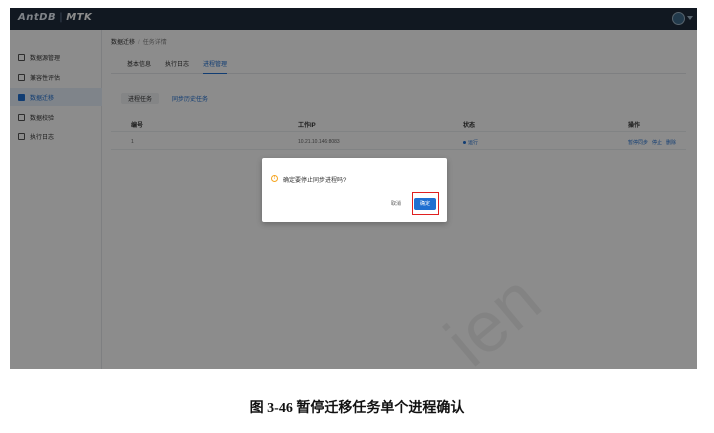 Image resolution: width=714 pixels, height=433 pixels. What do you see at coordinates (425, 203) in the screenshot?
I see `confirm-button-highlight` at bounding box center [425, 203].